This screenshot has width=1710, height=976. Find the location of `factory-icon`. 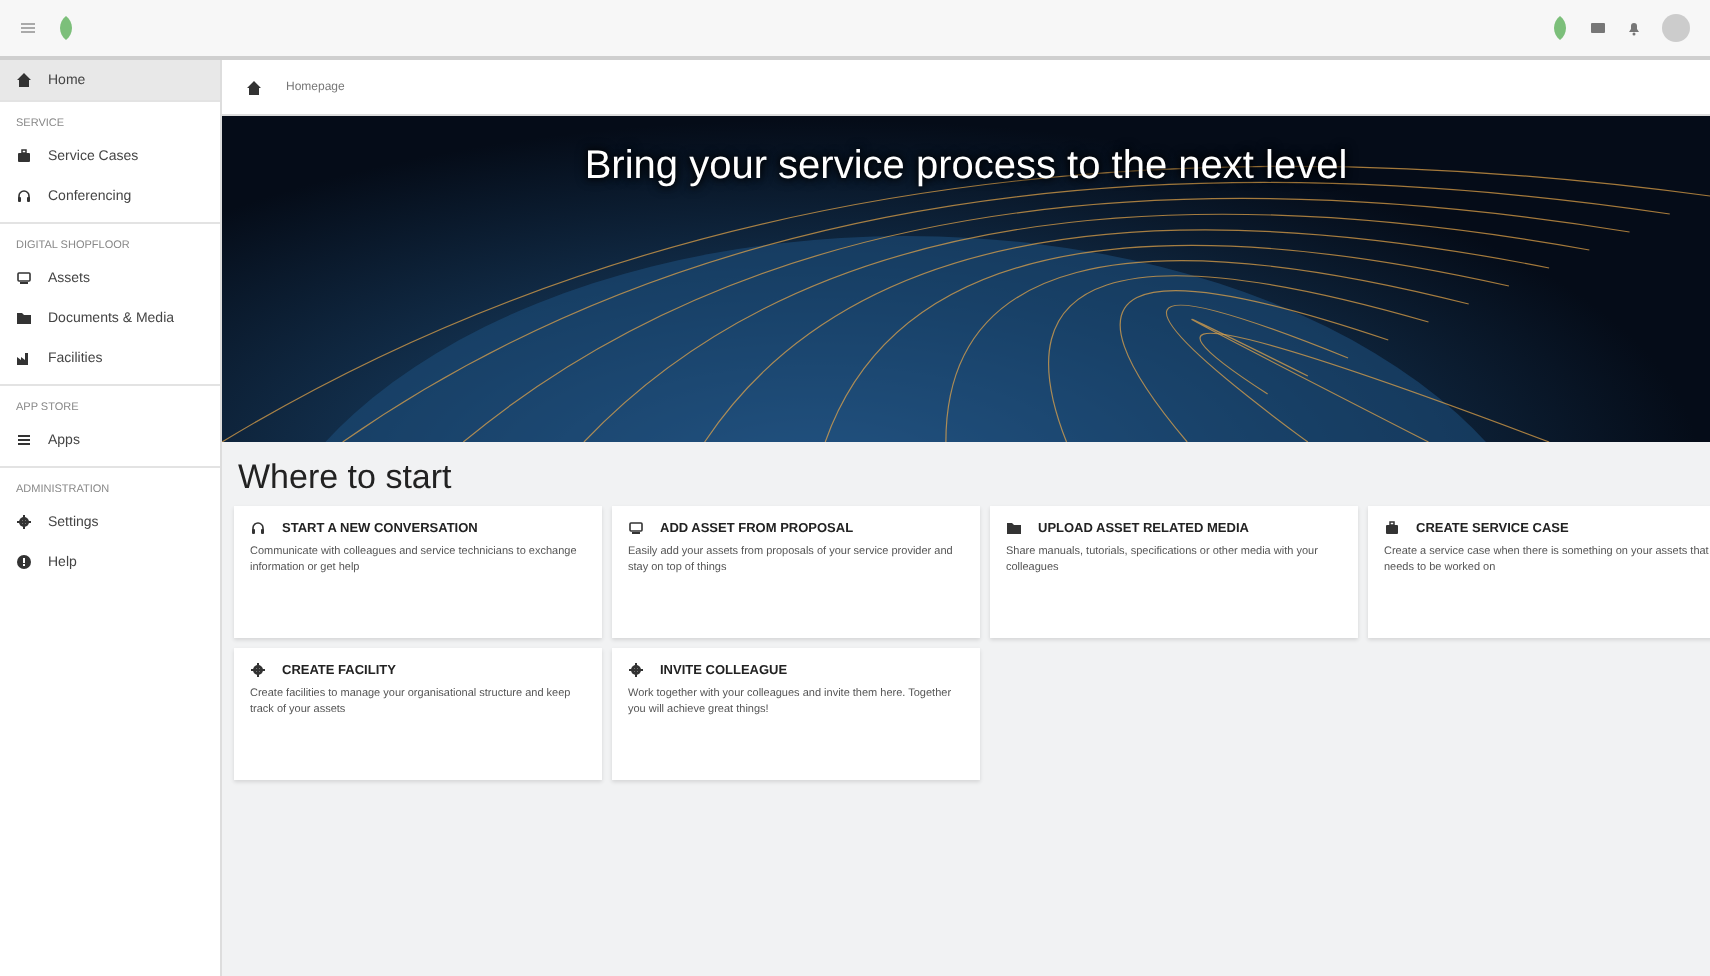

factory-icon is located at coordinates (24, 358).